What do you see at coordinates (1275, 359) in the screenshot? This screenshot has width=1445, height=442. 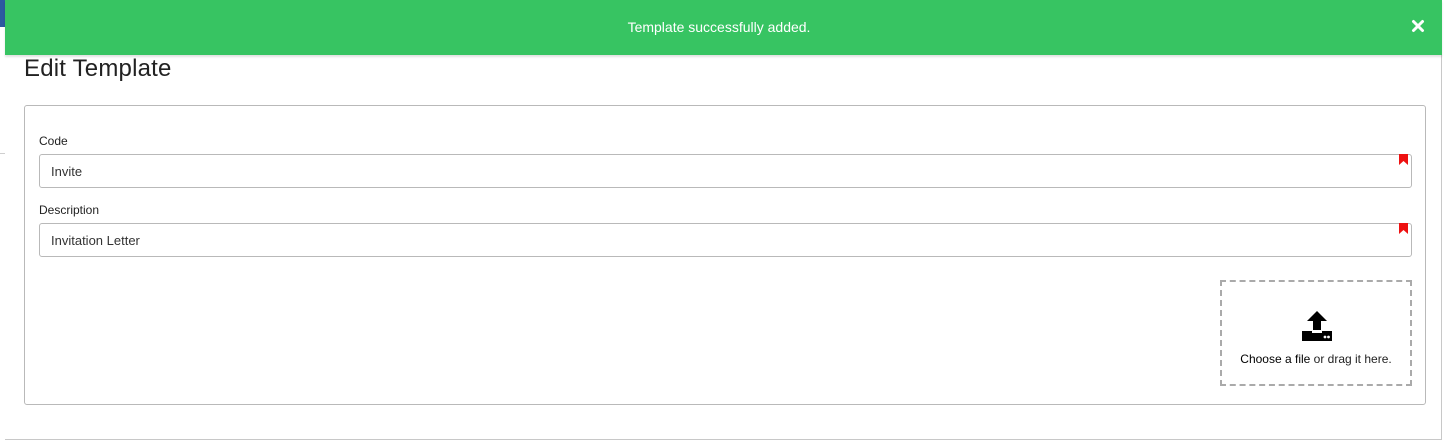 I see `choose-file-link: Choose a file` at bounding box center [1275, 359].